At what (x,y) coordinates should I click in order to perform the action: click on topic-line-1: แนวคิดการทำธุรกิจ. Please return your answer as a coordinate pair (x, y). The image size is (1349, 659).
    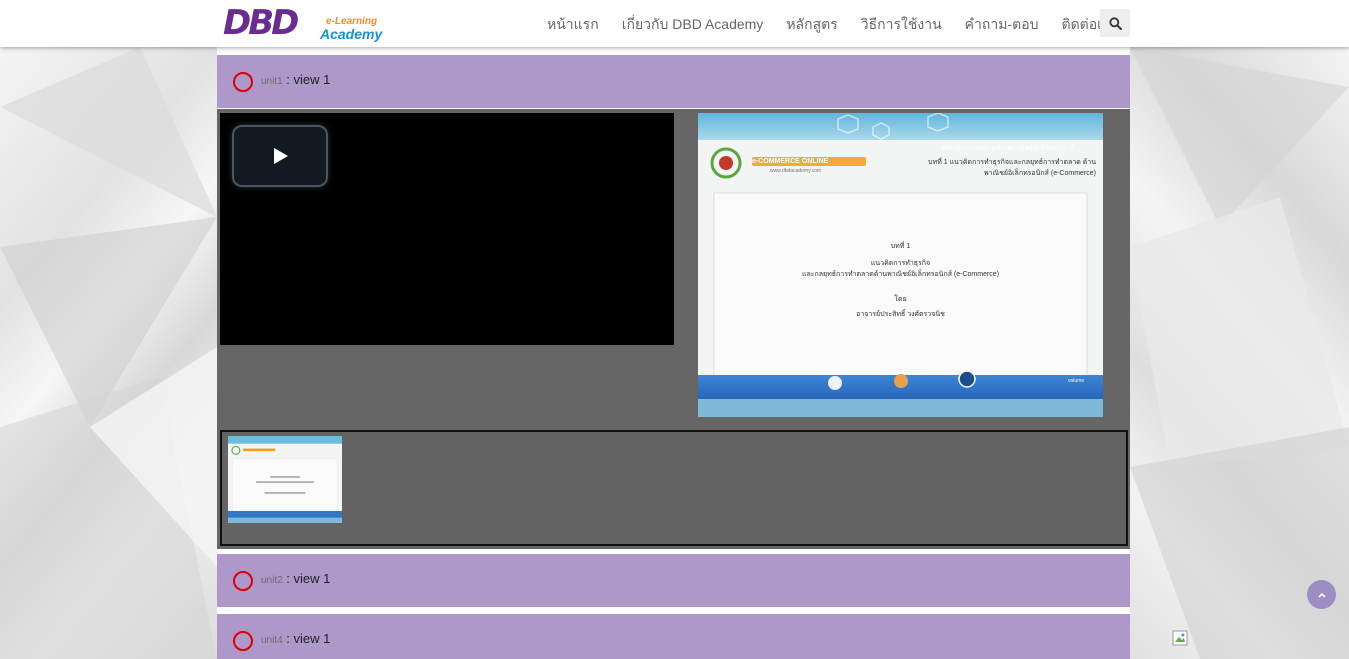
    Looking at the image, I should click on (900, 263).